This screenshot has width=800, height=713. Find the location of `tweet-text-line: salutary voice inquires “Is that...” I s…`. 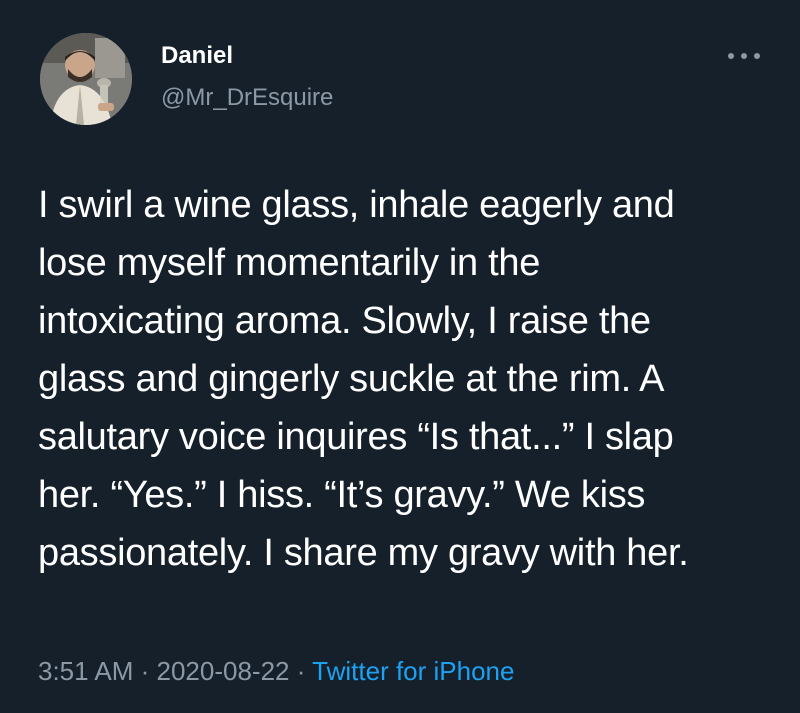

tweet-text-line: salutary voice inquires “Is that...” I s… is located at coordinates (356, 437).